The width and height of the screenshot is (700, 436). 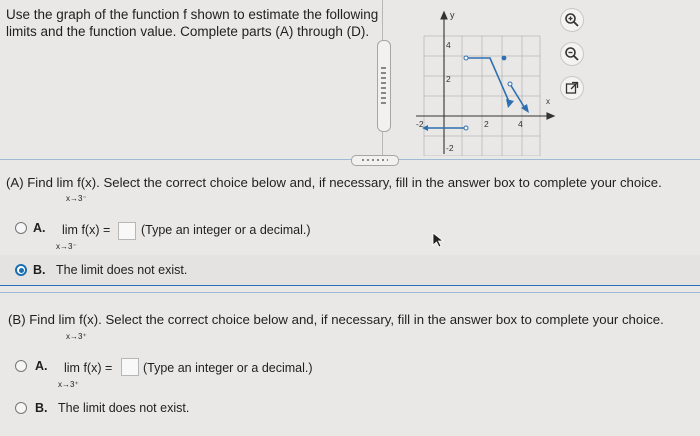 What do you see at coordinates (130, 367) in the screenshot?
I see `part-b-answer-box` at bounding box center [130, 367].